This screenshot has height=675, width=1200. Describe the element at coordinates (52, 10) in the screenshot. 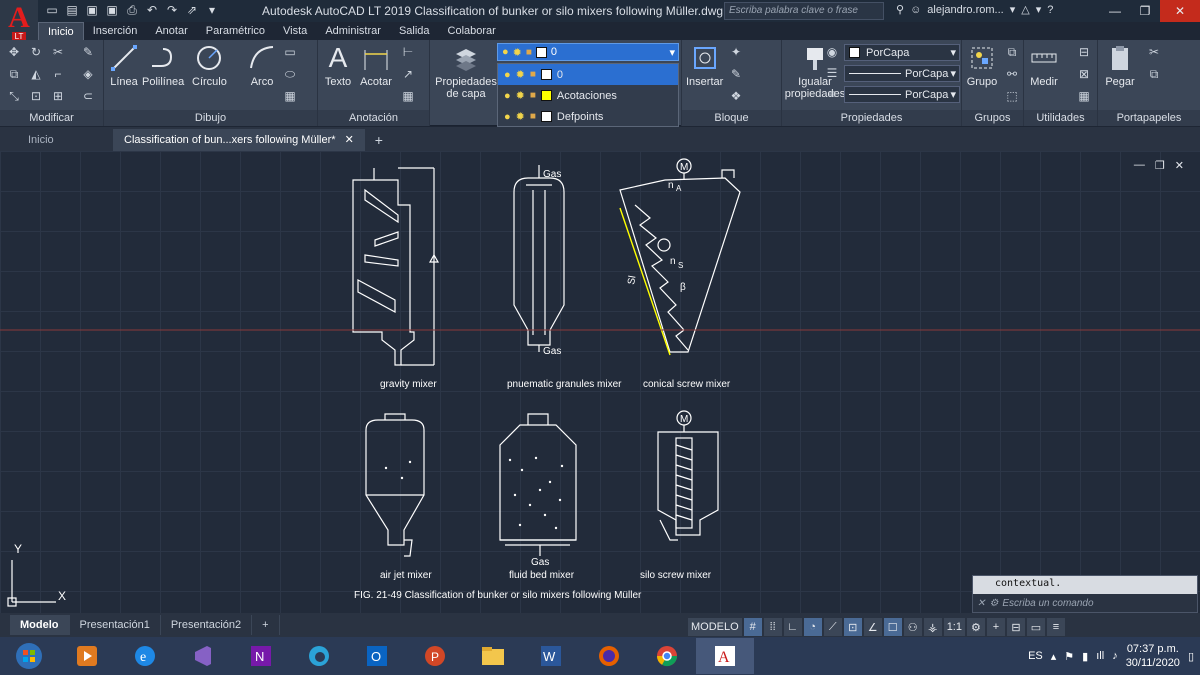

I see `new-file-icon: ▭` at that location.